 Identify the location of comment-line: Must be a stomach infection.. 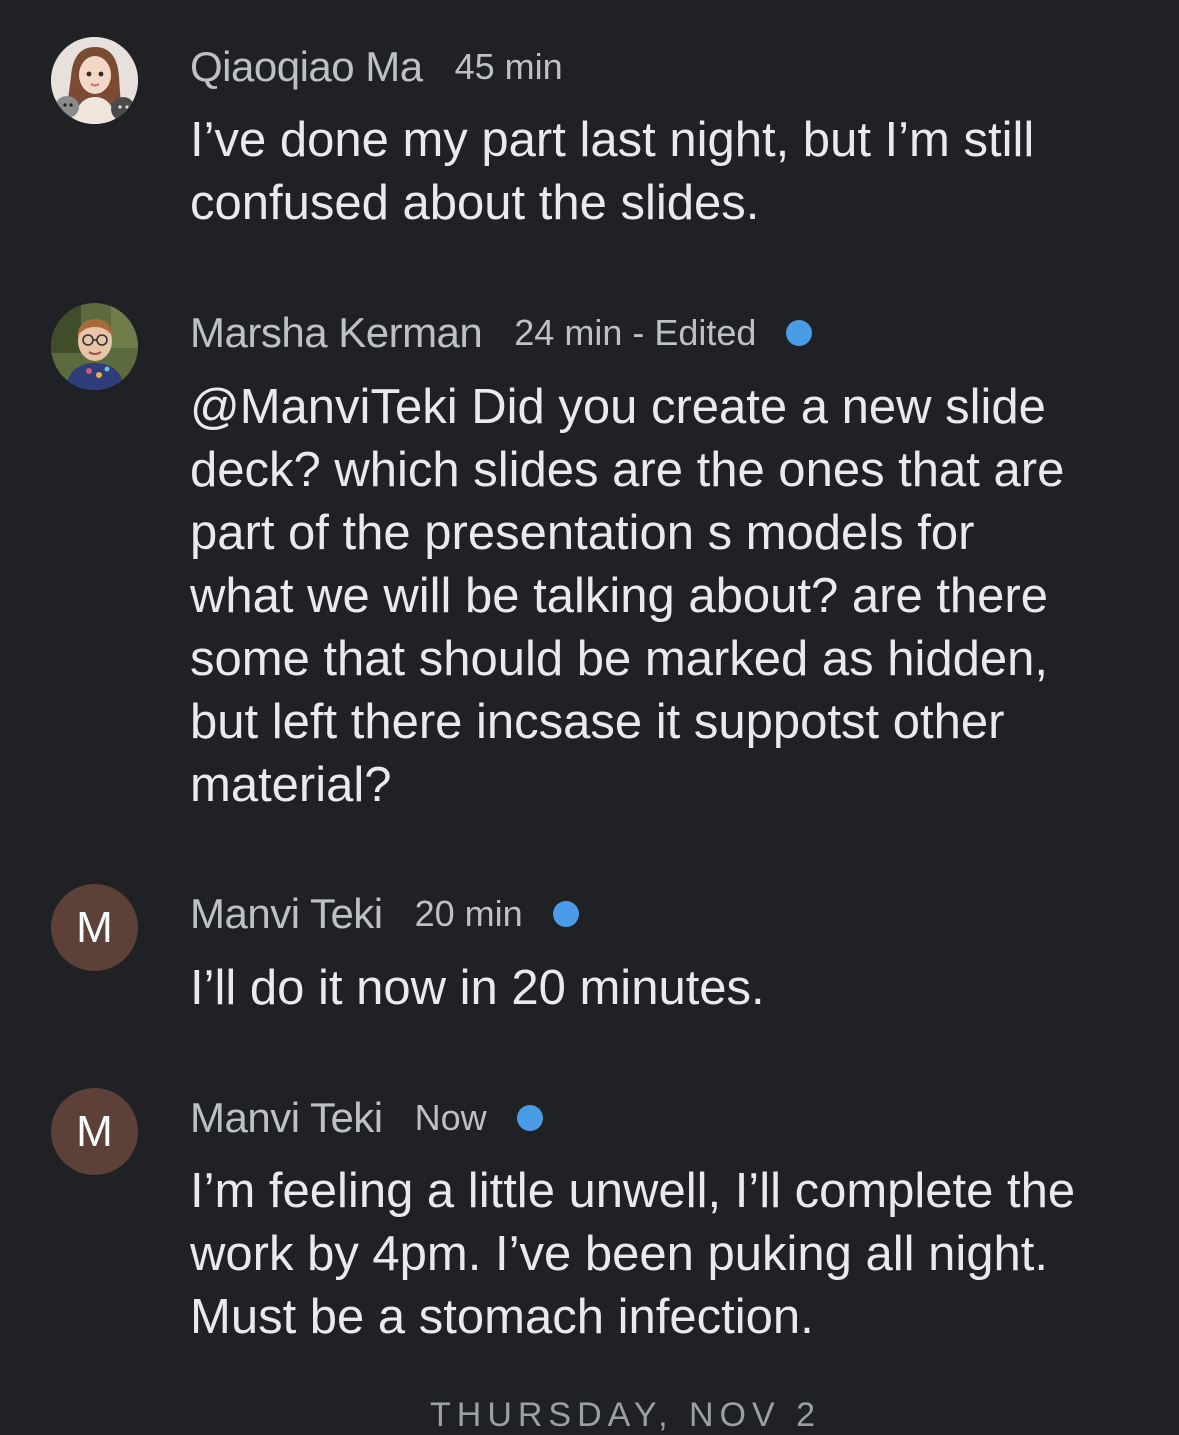
(502, 1317).